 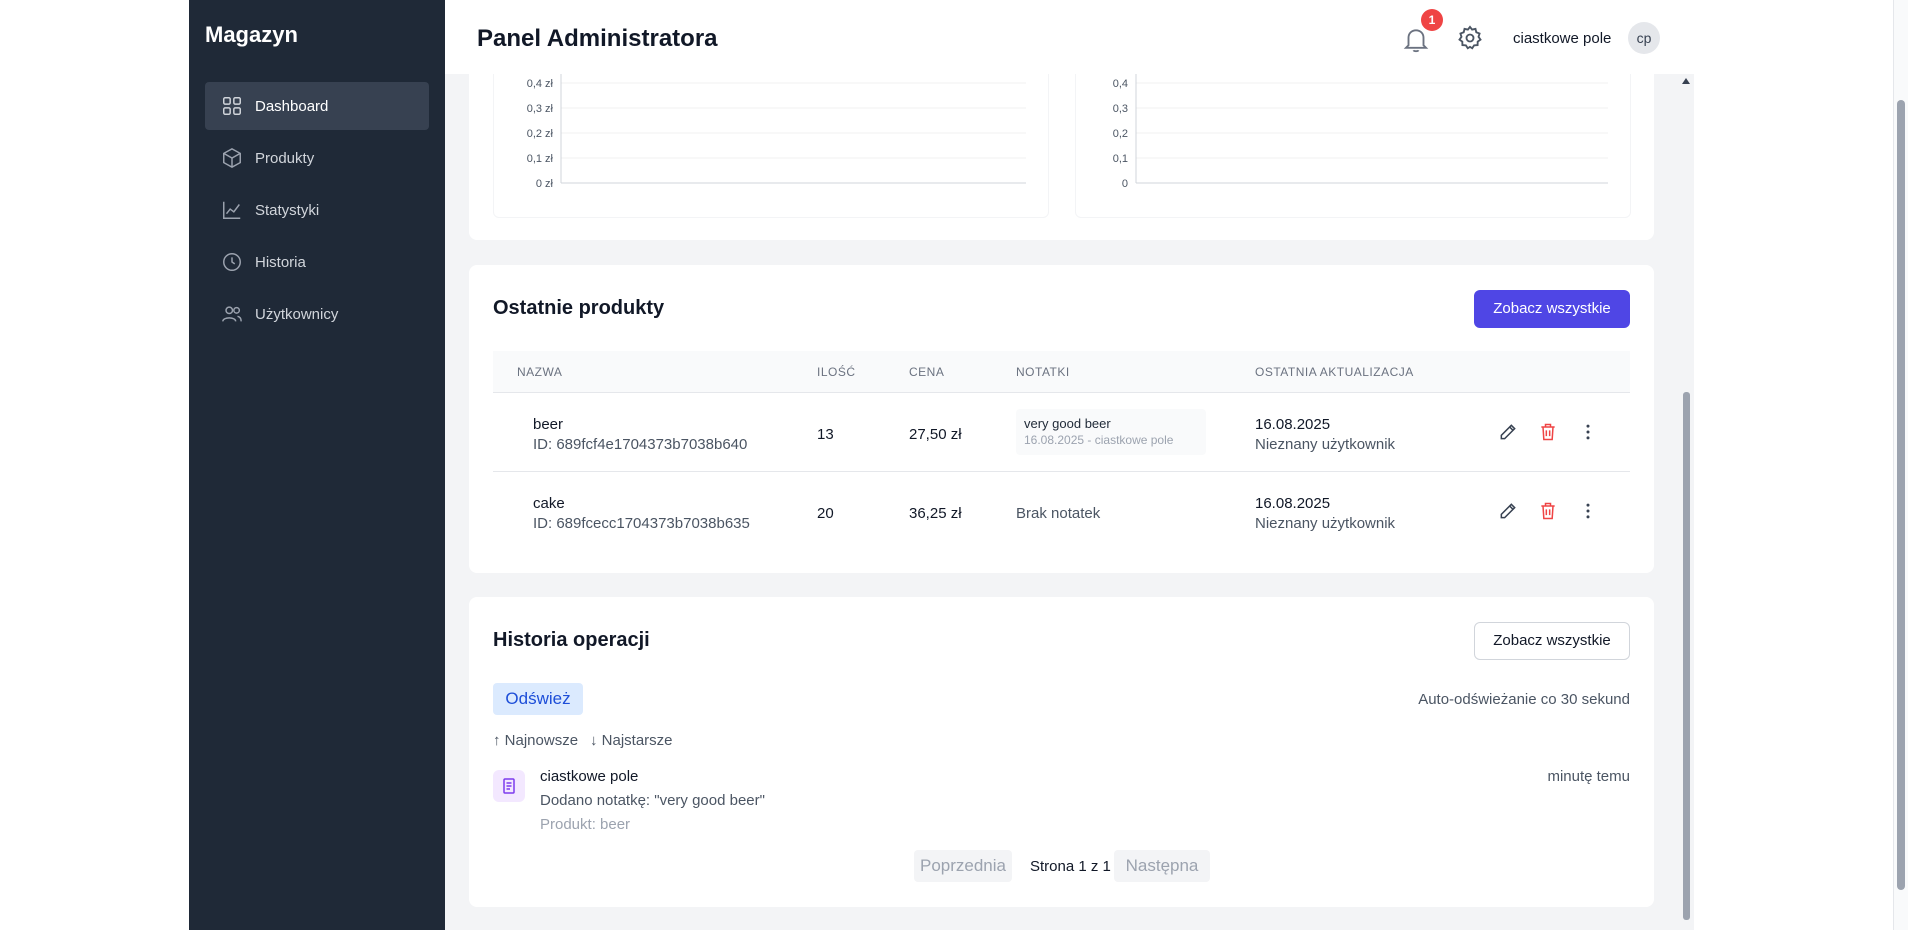 I want to click on product-qty: 13, so click(x=825, y=434).